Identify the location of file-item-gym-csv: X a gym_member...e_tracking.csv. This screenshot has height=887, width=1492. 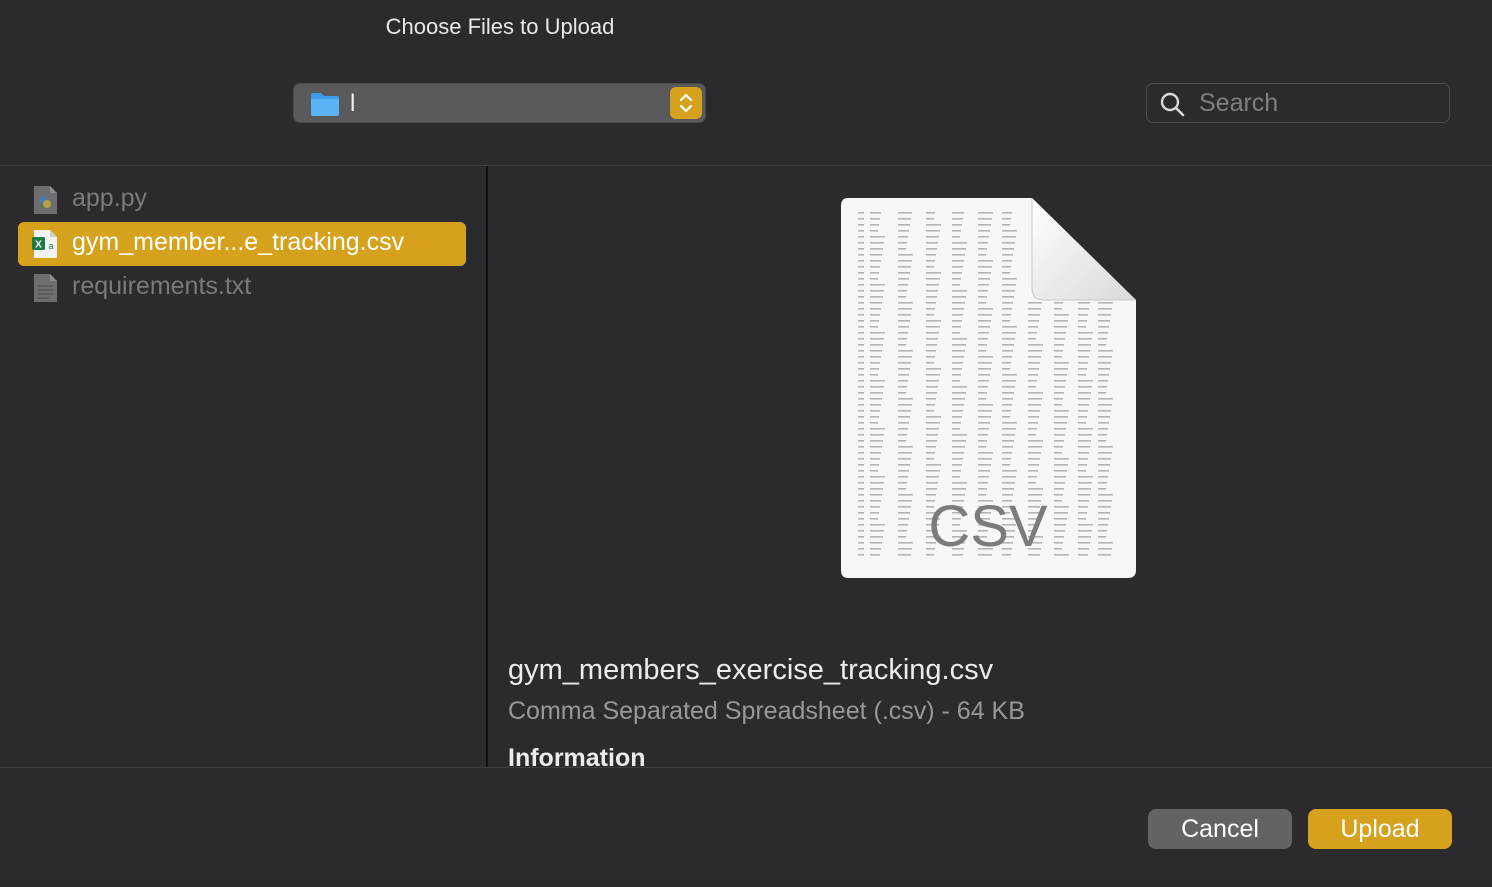
(242, 244).